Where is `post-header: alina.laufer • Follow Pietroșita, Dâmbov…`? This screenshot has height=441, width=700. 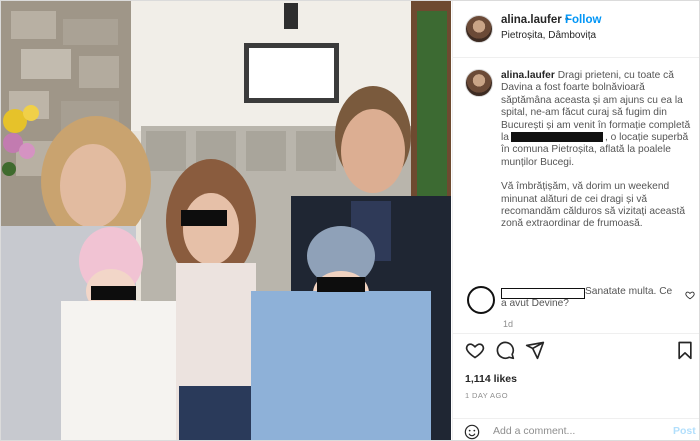
post-header: alina.laufer • Follow Pietroșita, Dâmbov… is located at coordinates (576, 29).